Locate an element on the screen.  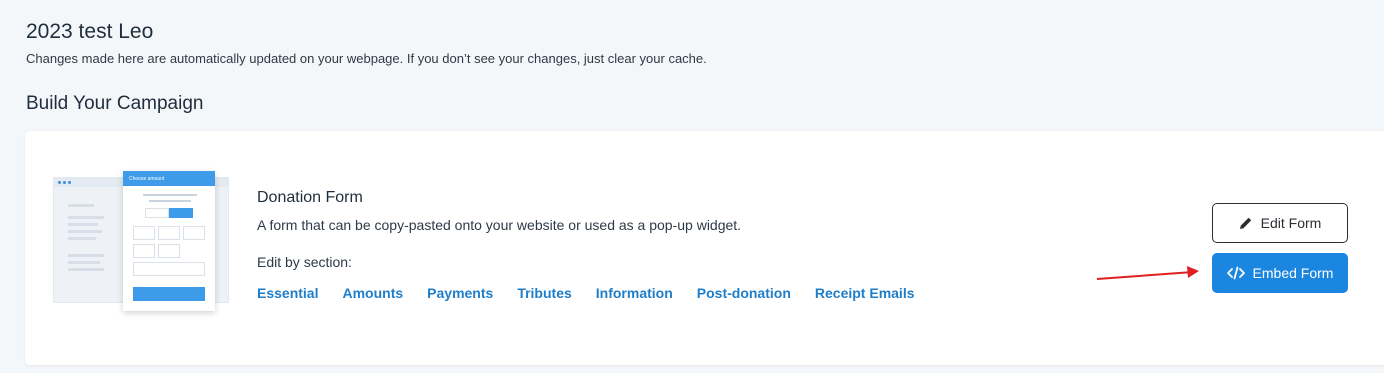
form-title: Donation Form is located at coordinates (310, 197).